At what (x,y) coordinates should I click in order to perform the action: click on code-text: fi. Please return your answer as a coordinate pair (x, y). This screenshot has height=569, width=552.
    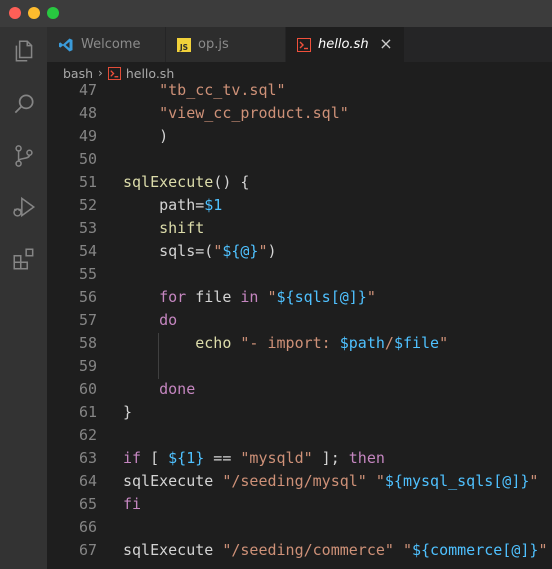
    Looking at the image, I should click on (132, 504).